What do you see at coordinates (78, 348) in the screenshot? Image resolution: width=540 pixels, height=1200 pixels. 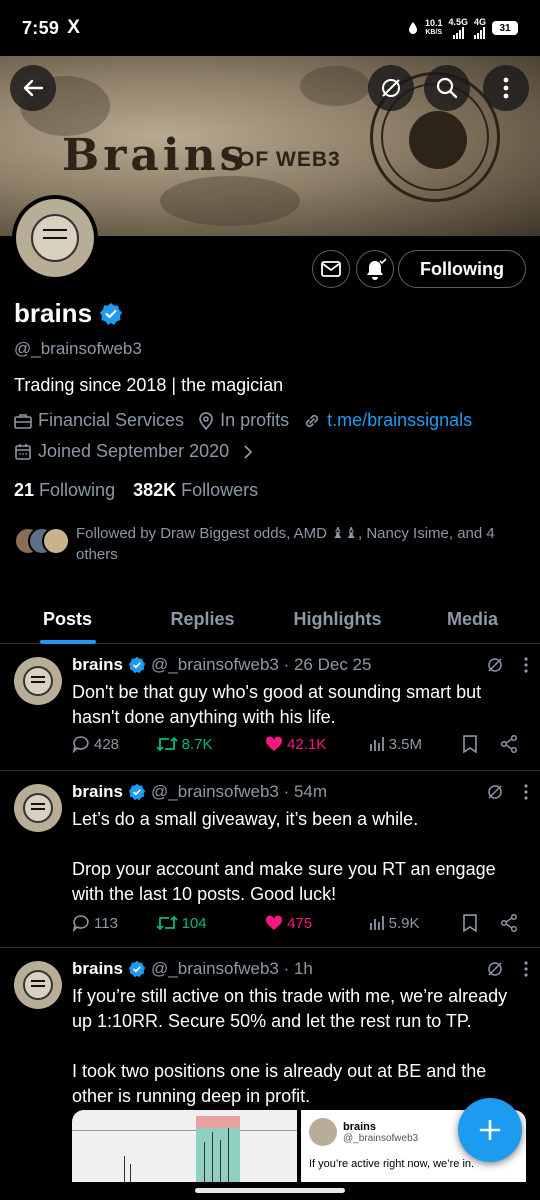 I see `profile-handle: @_brainsofweb3` at bounding box center [78, 348].